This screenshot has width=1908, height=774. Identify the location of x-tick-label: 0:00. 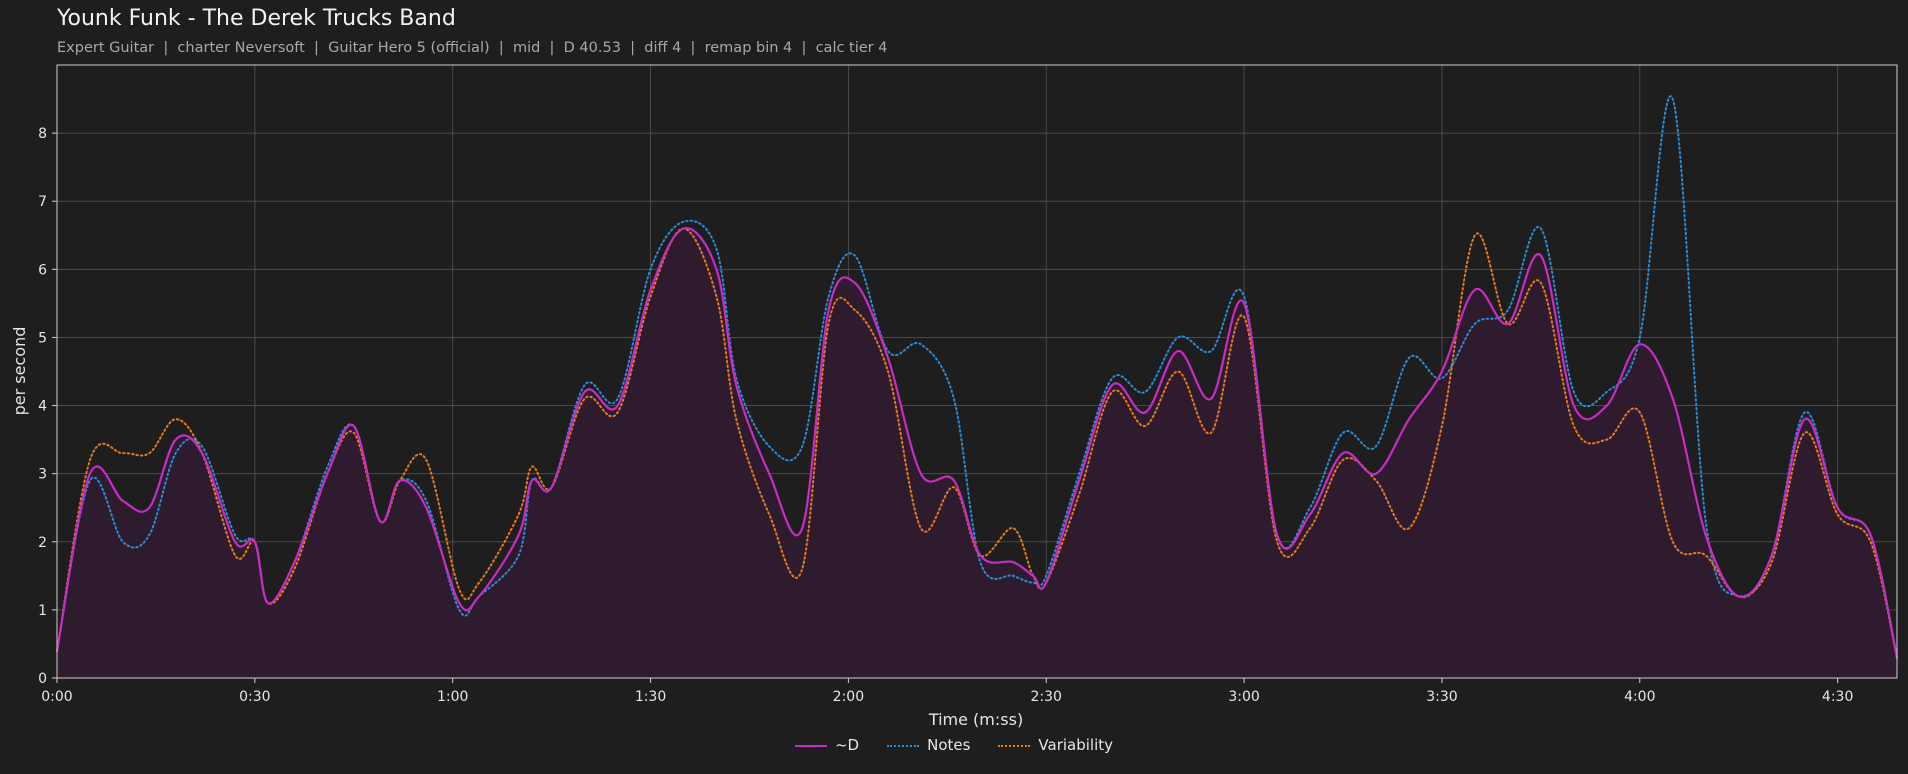
(56, 697).